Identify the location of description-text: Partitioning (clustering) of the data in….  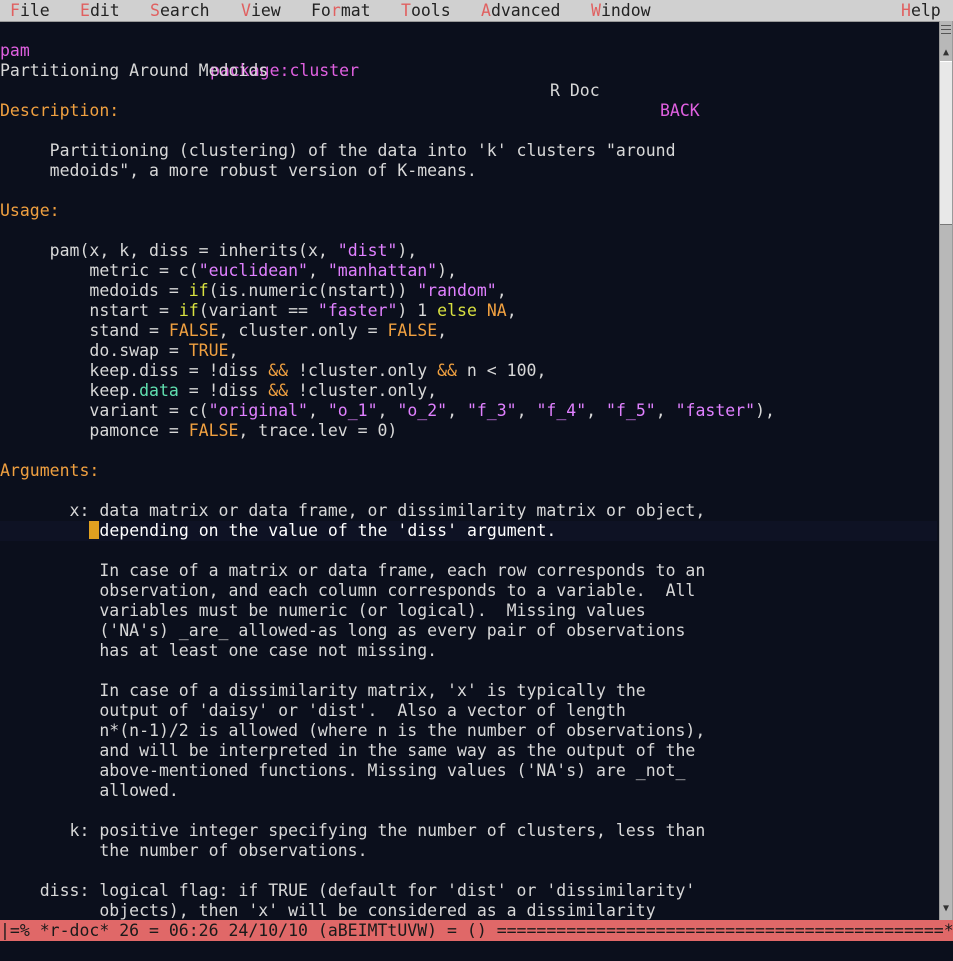
(338, 150).